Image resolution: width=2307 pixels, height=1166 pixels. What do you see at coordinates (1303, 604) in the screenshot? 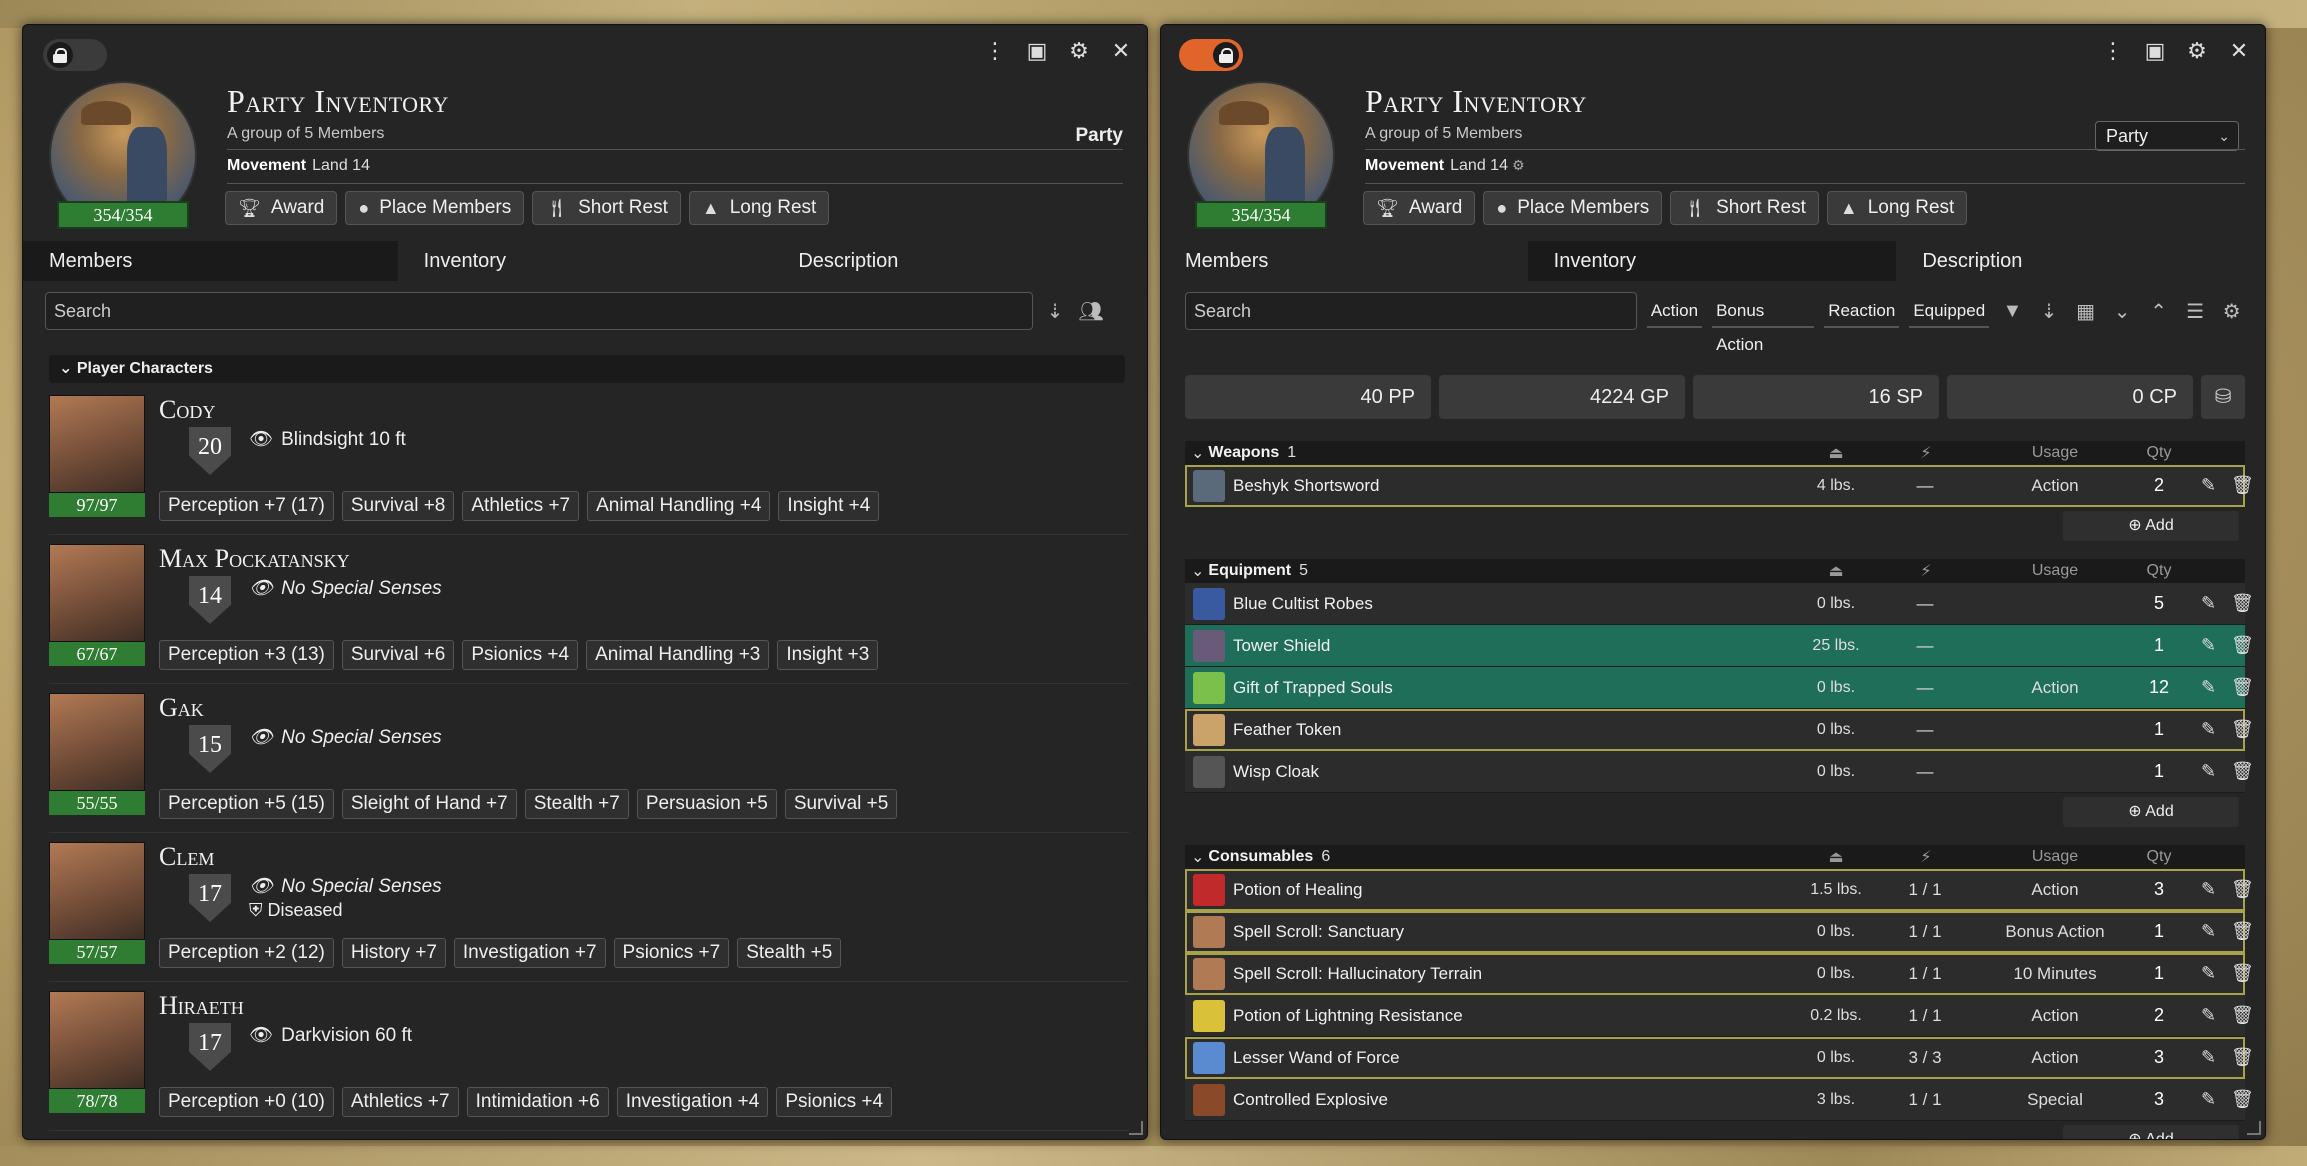
I see `item-name: Blue Cultist Robes` at bounding box center [1303, 604].